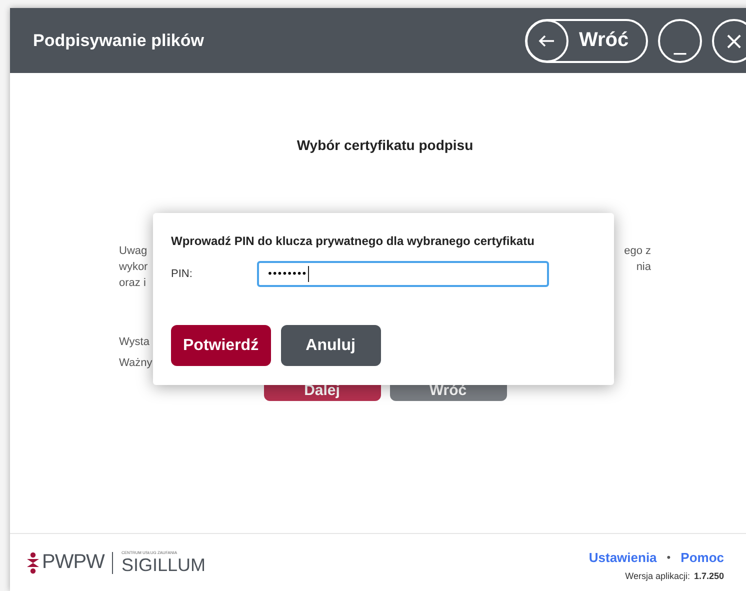  I want to click on pin-label: PIN:, so click(182, 274).